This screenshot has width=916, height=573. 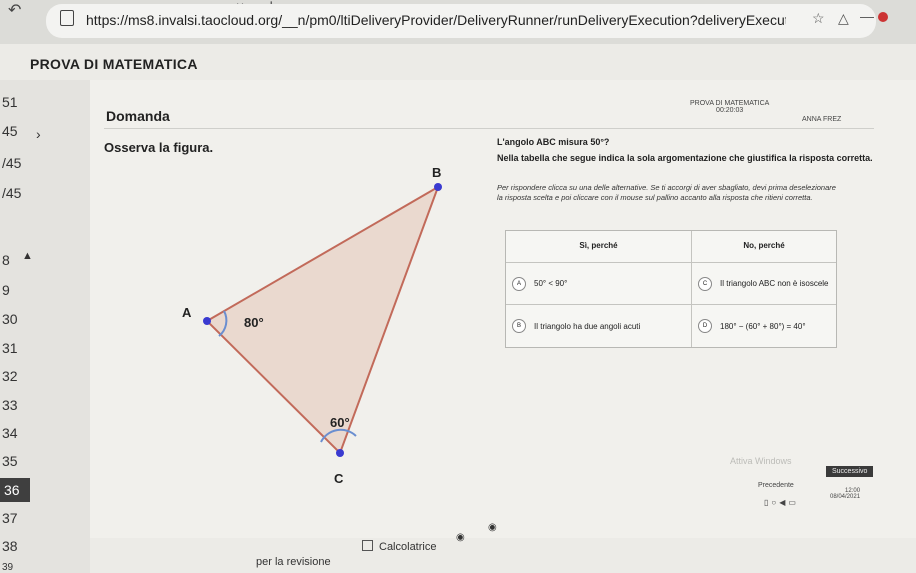 I want to click on calculator-label: Calcolatrice, so click(x=408, y=547).